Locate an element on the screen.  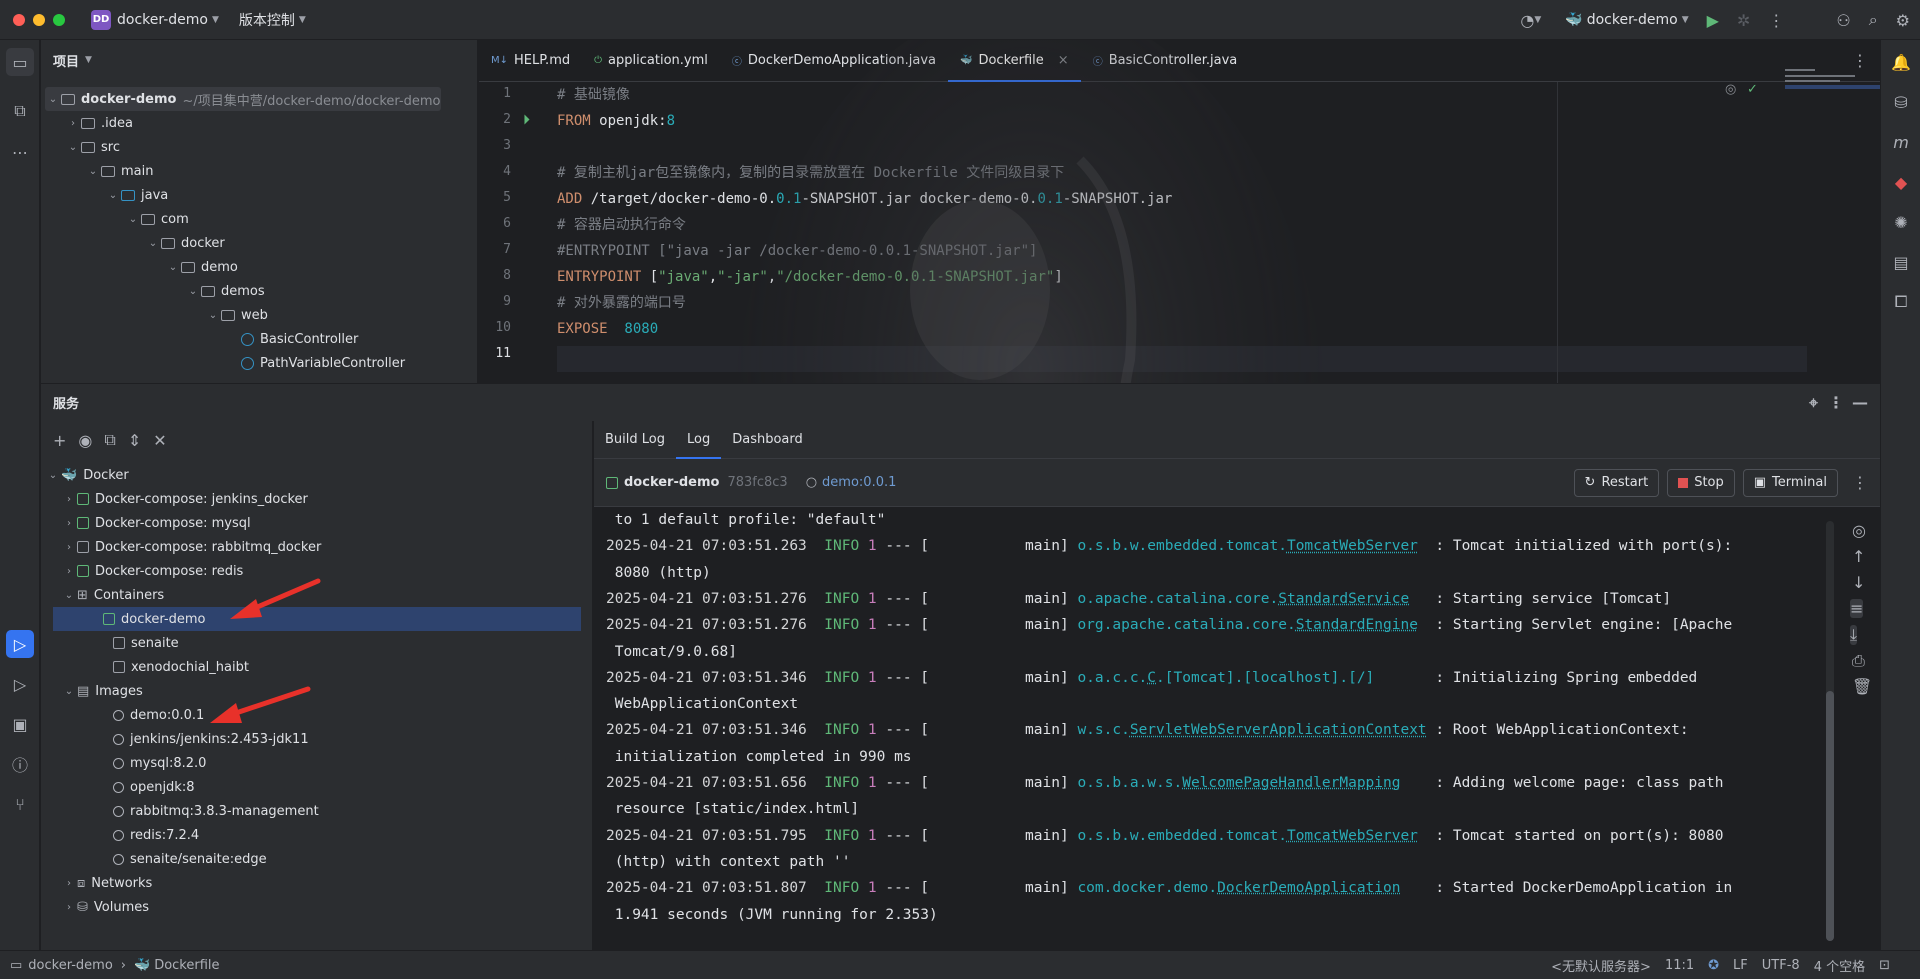
endpoints-icon: ▤ is located at coordinates (1901, 262).